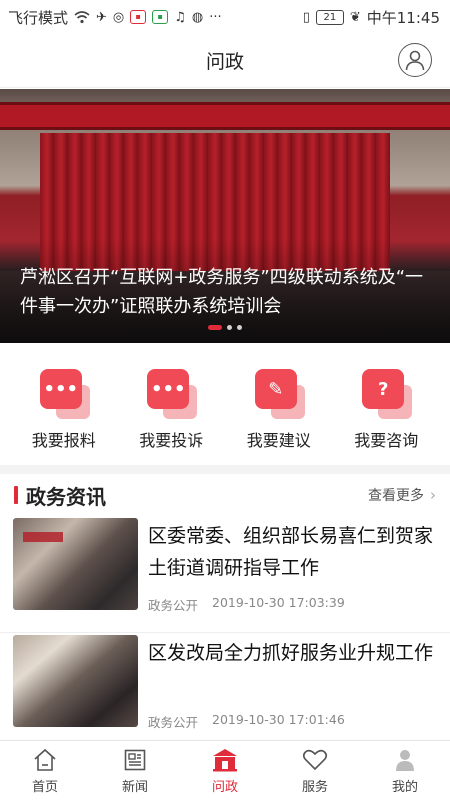 The width and height of the screenshot is (450, 800). I want to click on page-title: 问政, so click(224, 62).